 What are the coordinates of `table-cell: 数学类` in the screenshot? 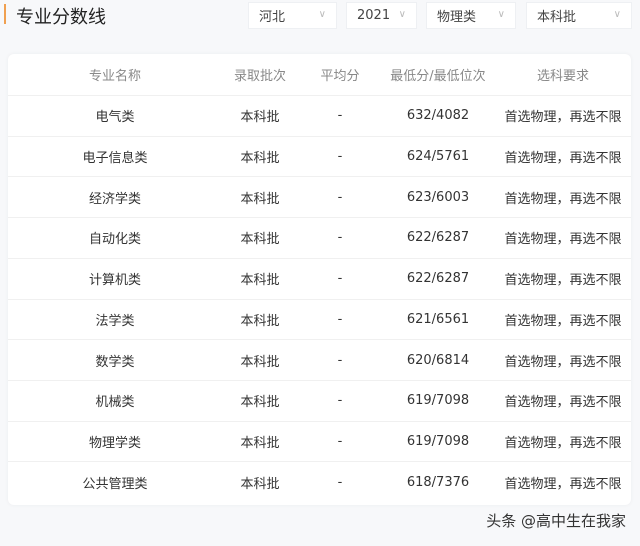 It's located at (115, 362).